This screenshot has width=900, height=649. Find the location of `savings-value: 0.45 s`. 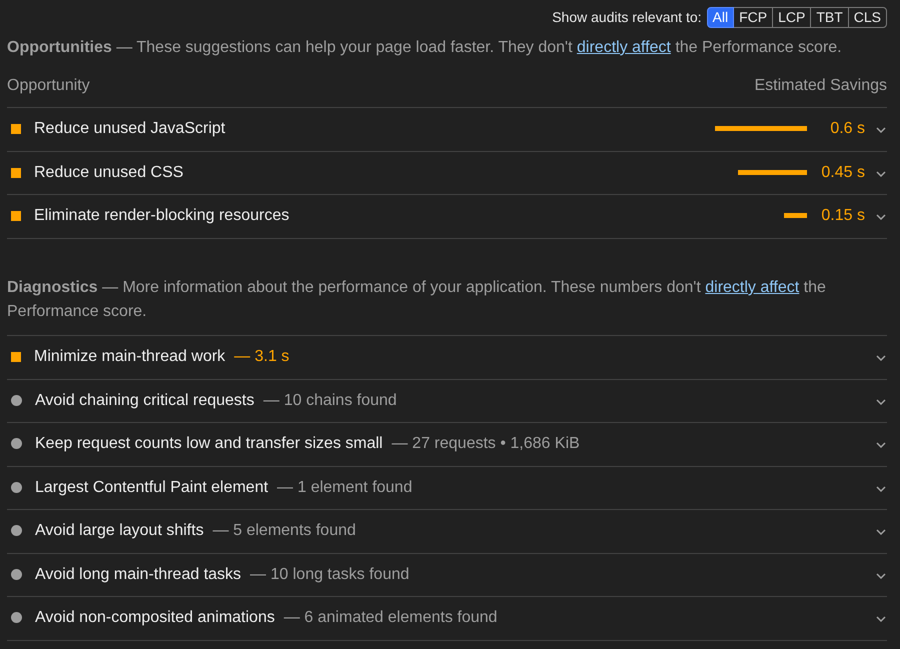

savings-value: 0.45 s is located at coordinates (842, 172).